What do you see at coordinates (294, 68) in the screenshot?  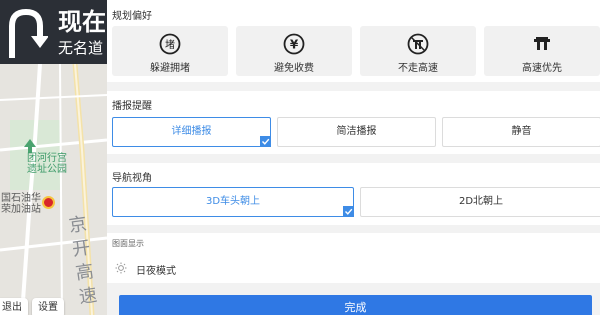 I see `option-label: 避免收费` at bounding box center [294, 68].